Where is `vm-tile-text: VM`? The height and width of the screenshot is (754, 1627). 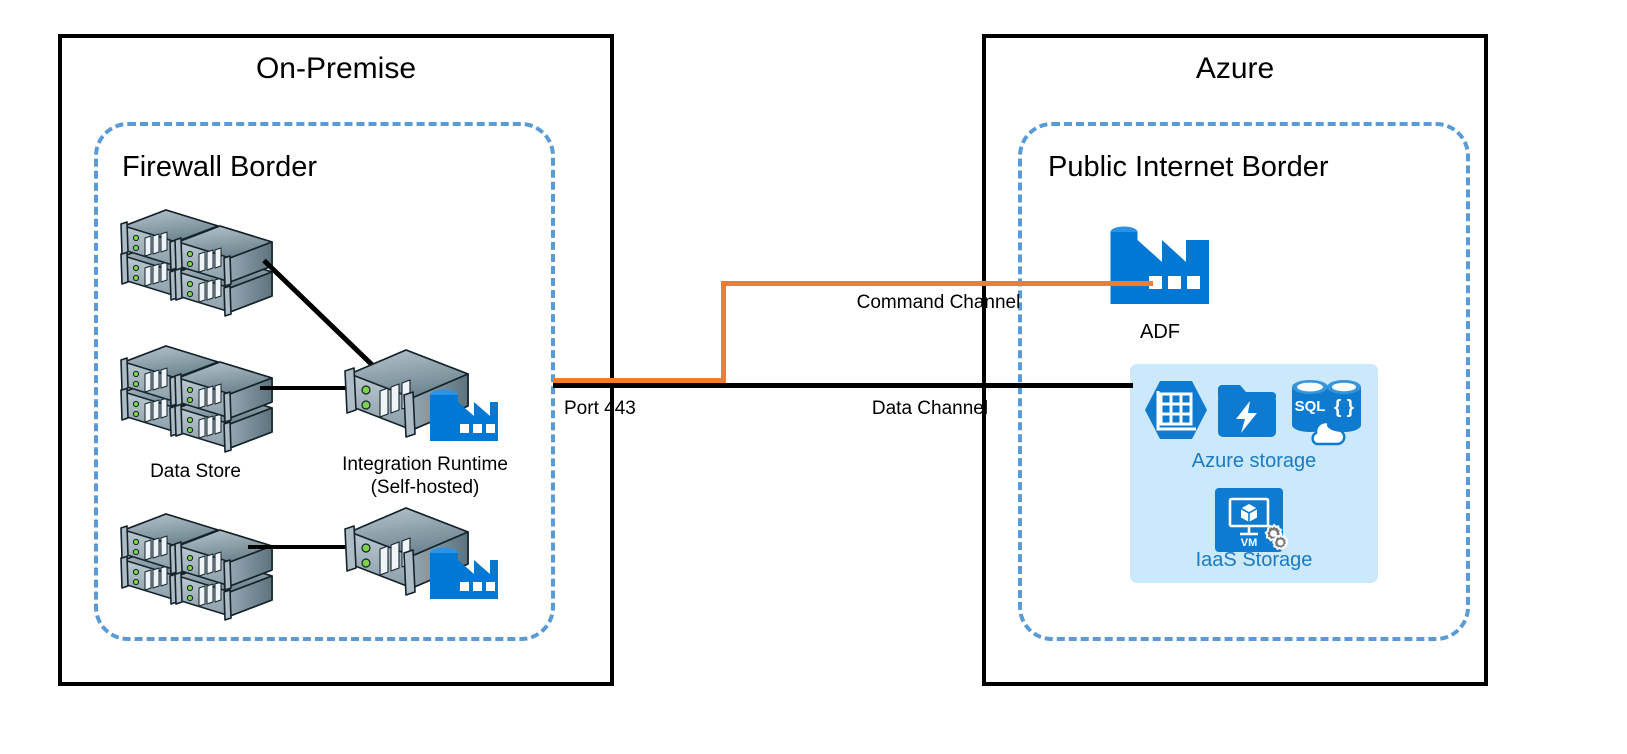 vm-tile-text: VM is located at coordinates (1249, 543).